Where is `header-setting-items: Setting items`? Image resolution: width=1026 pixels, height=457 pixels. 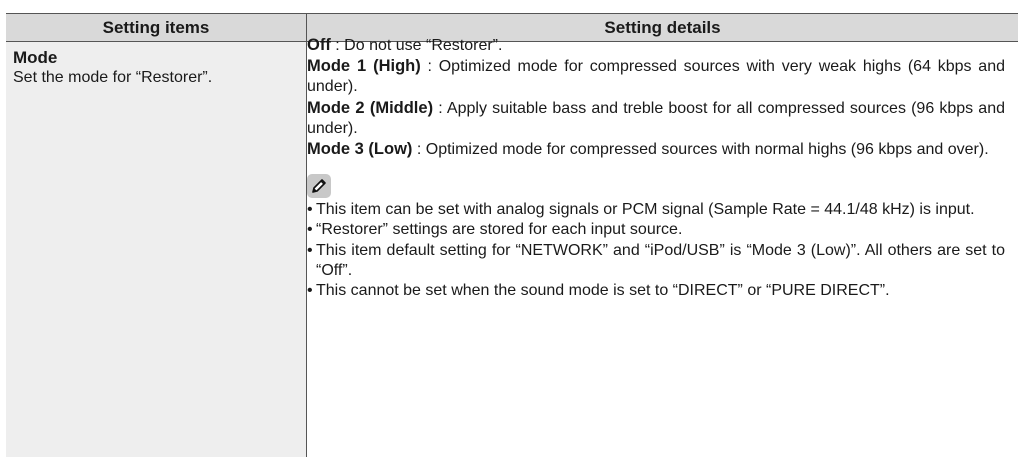 header-setting-items: Setting items is located at coordinates (156, 27).